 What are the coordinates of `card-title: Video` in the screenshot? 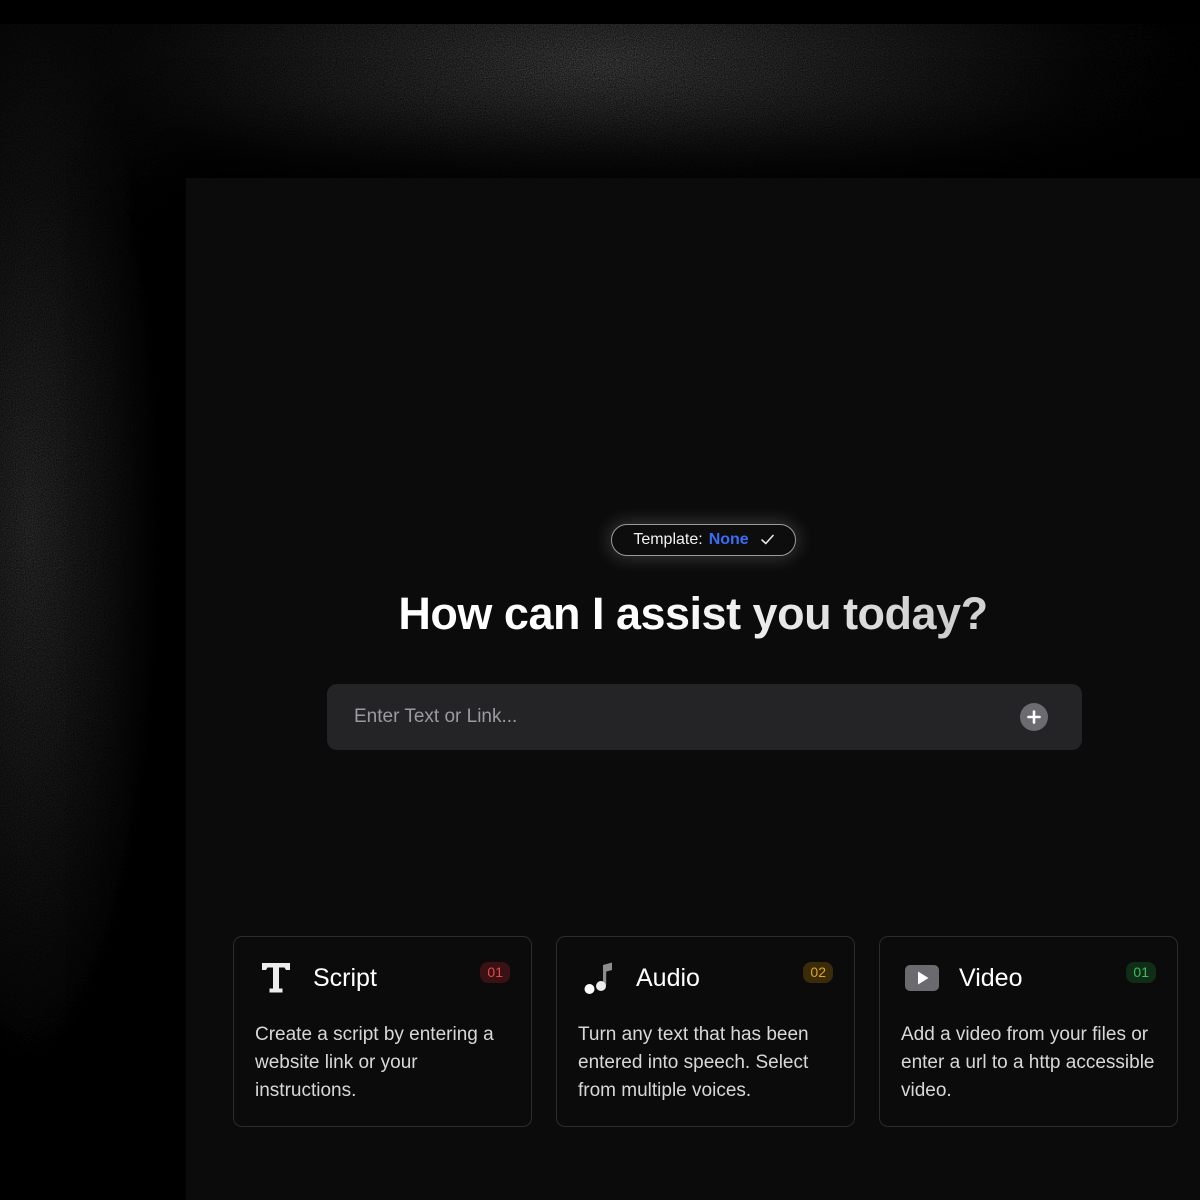 It's located at (991, 978).